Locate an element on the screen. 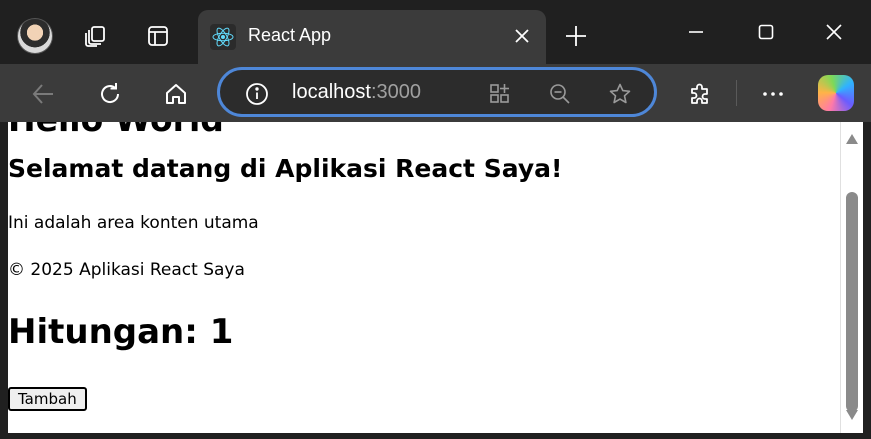 The image size is (871, 439). address-bar: localhost:3000 is located at coordinates (437, 92).